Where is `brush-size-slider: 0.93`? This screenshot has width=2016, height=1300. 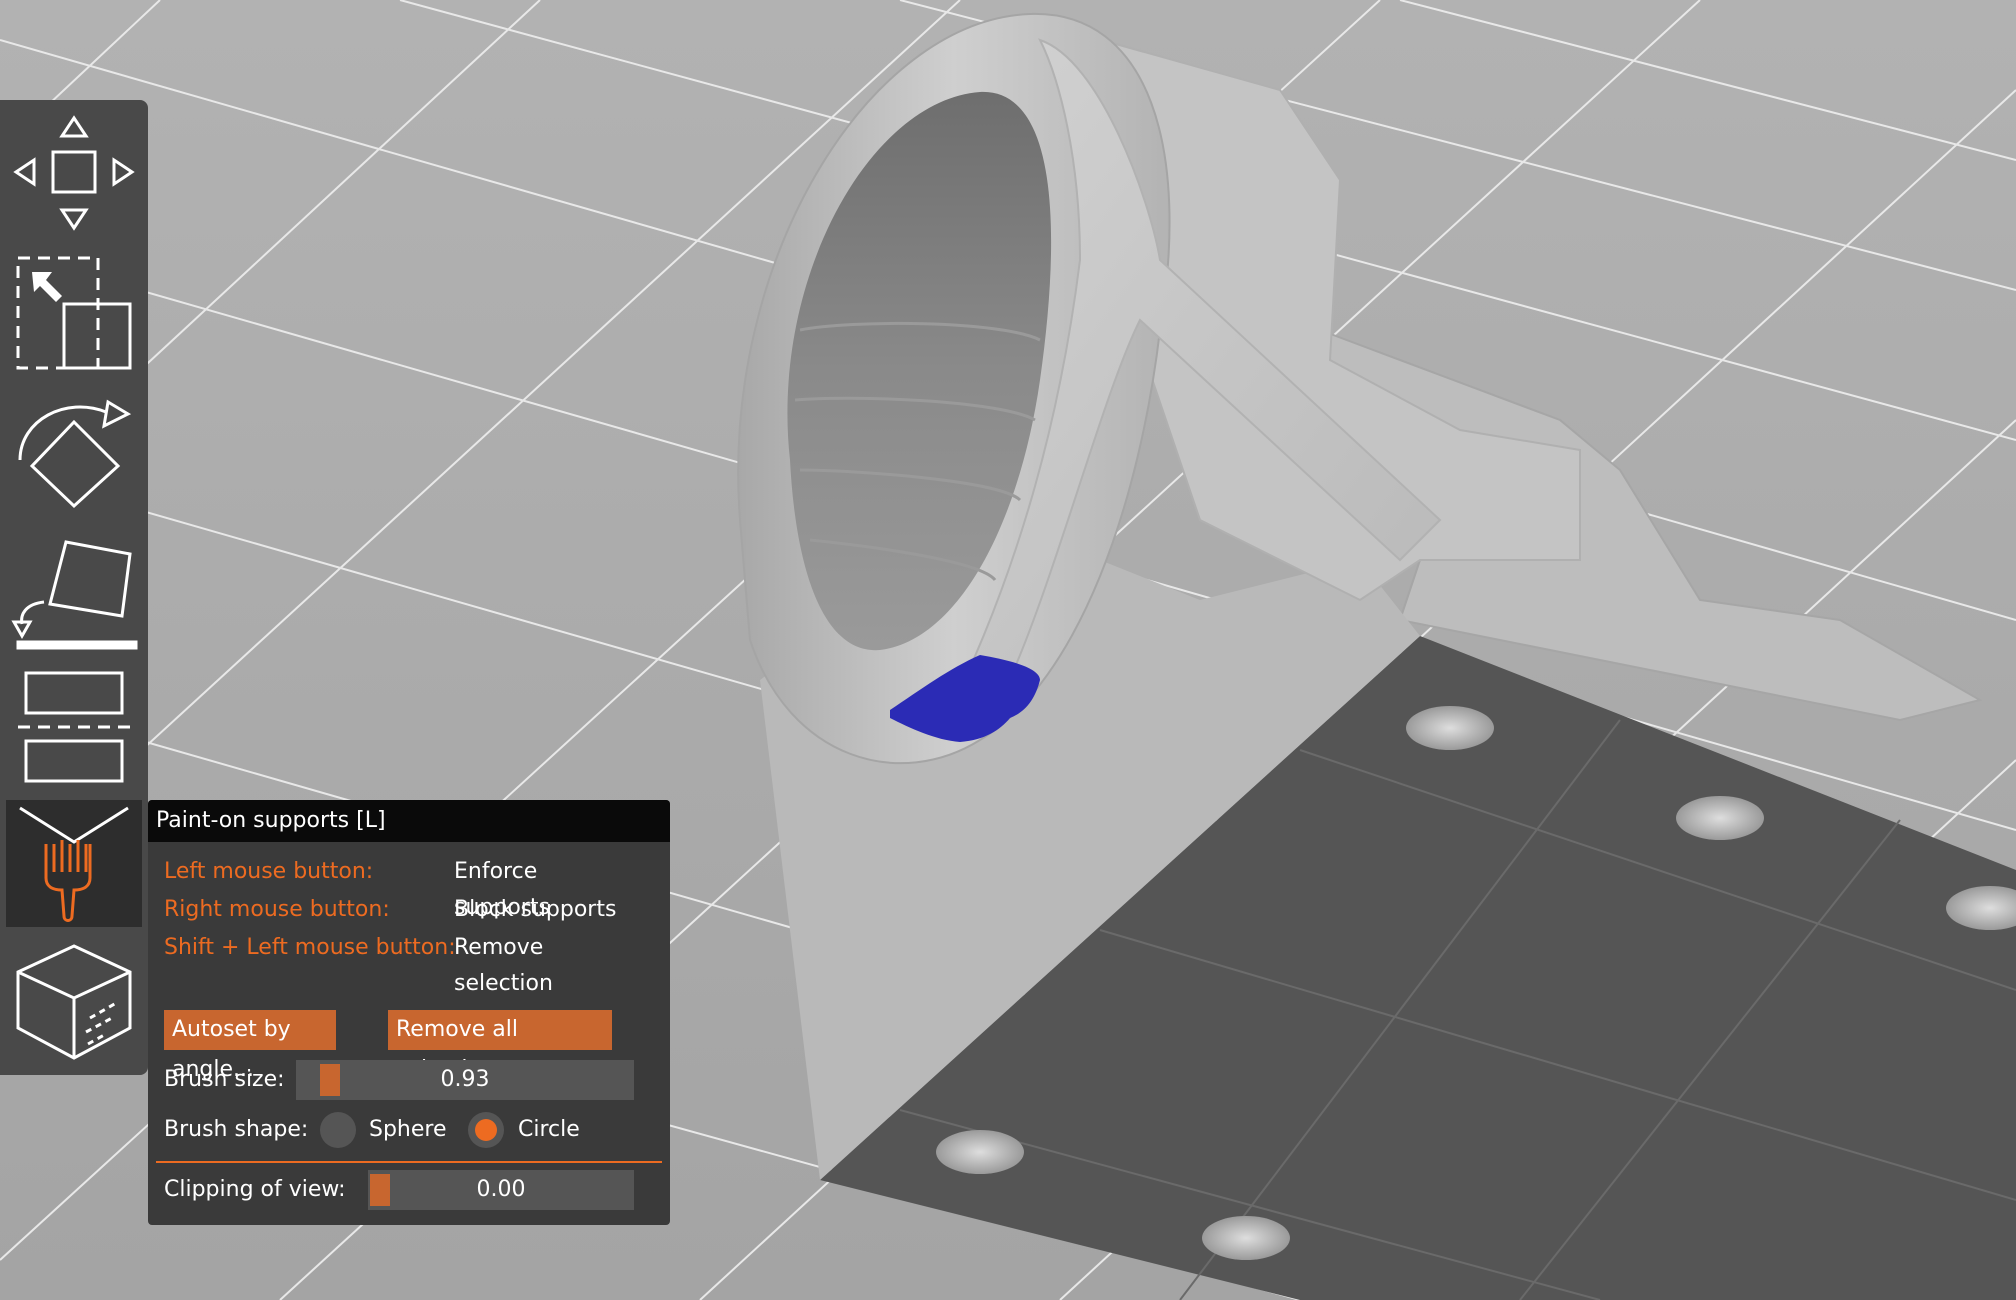
brush-size-slider: 0.93 is located at coordinates (465, 1080).